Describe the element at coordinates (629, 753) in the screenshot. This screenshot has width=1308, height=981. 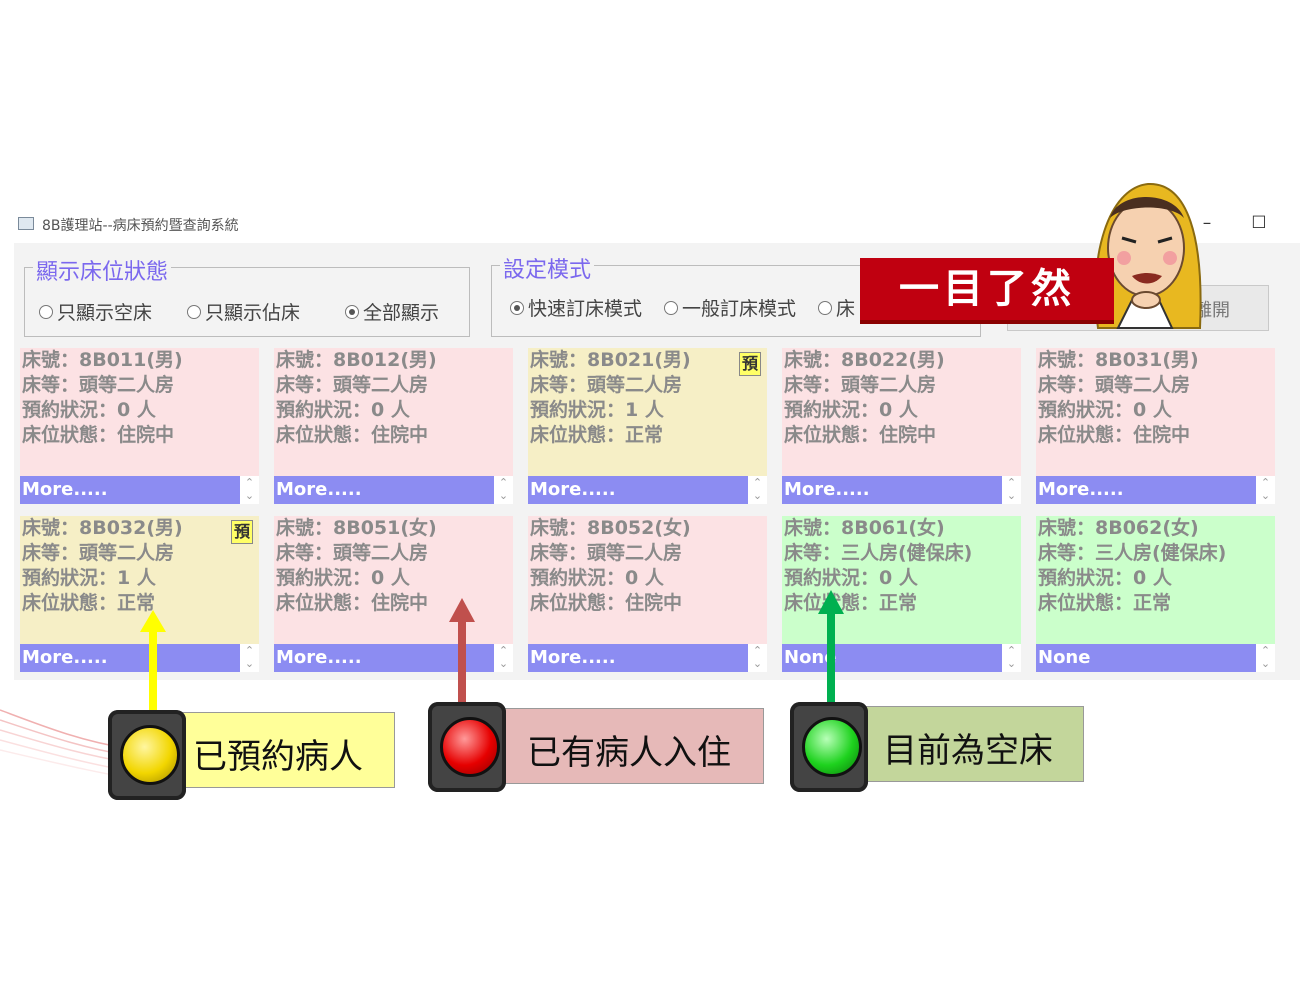
I see `legend-occupied-label: 已有病人入住` at that location.